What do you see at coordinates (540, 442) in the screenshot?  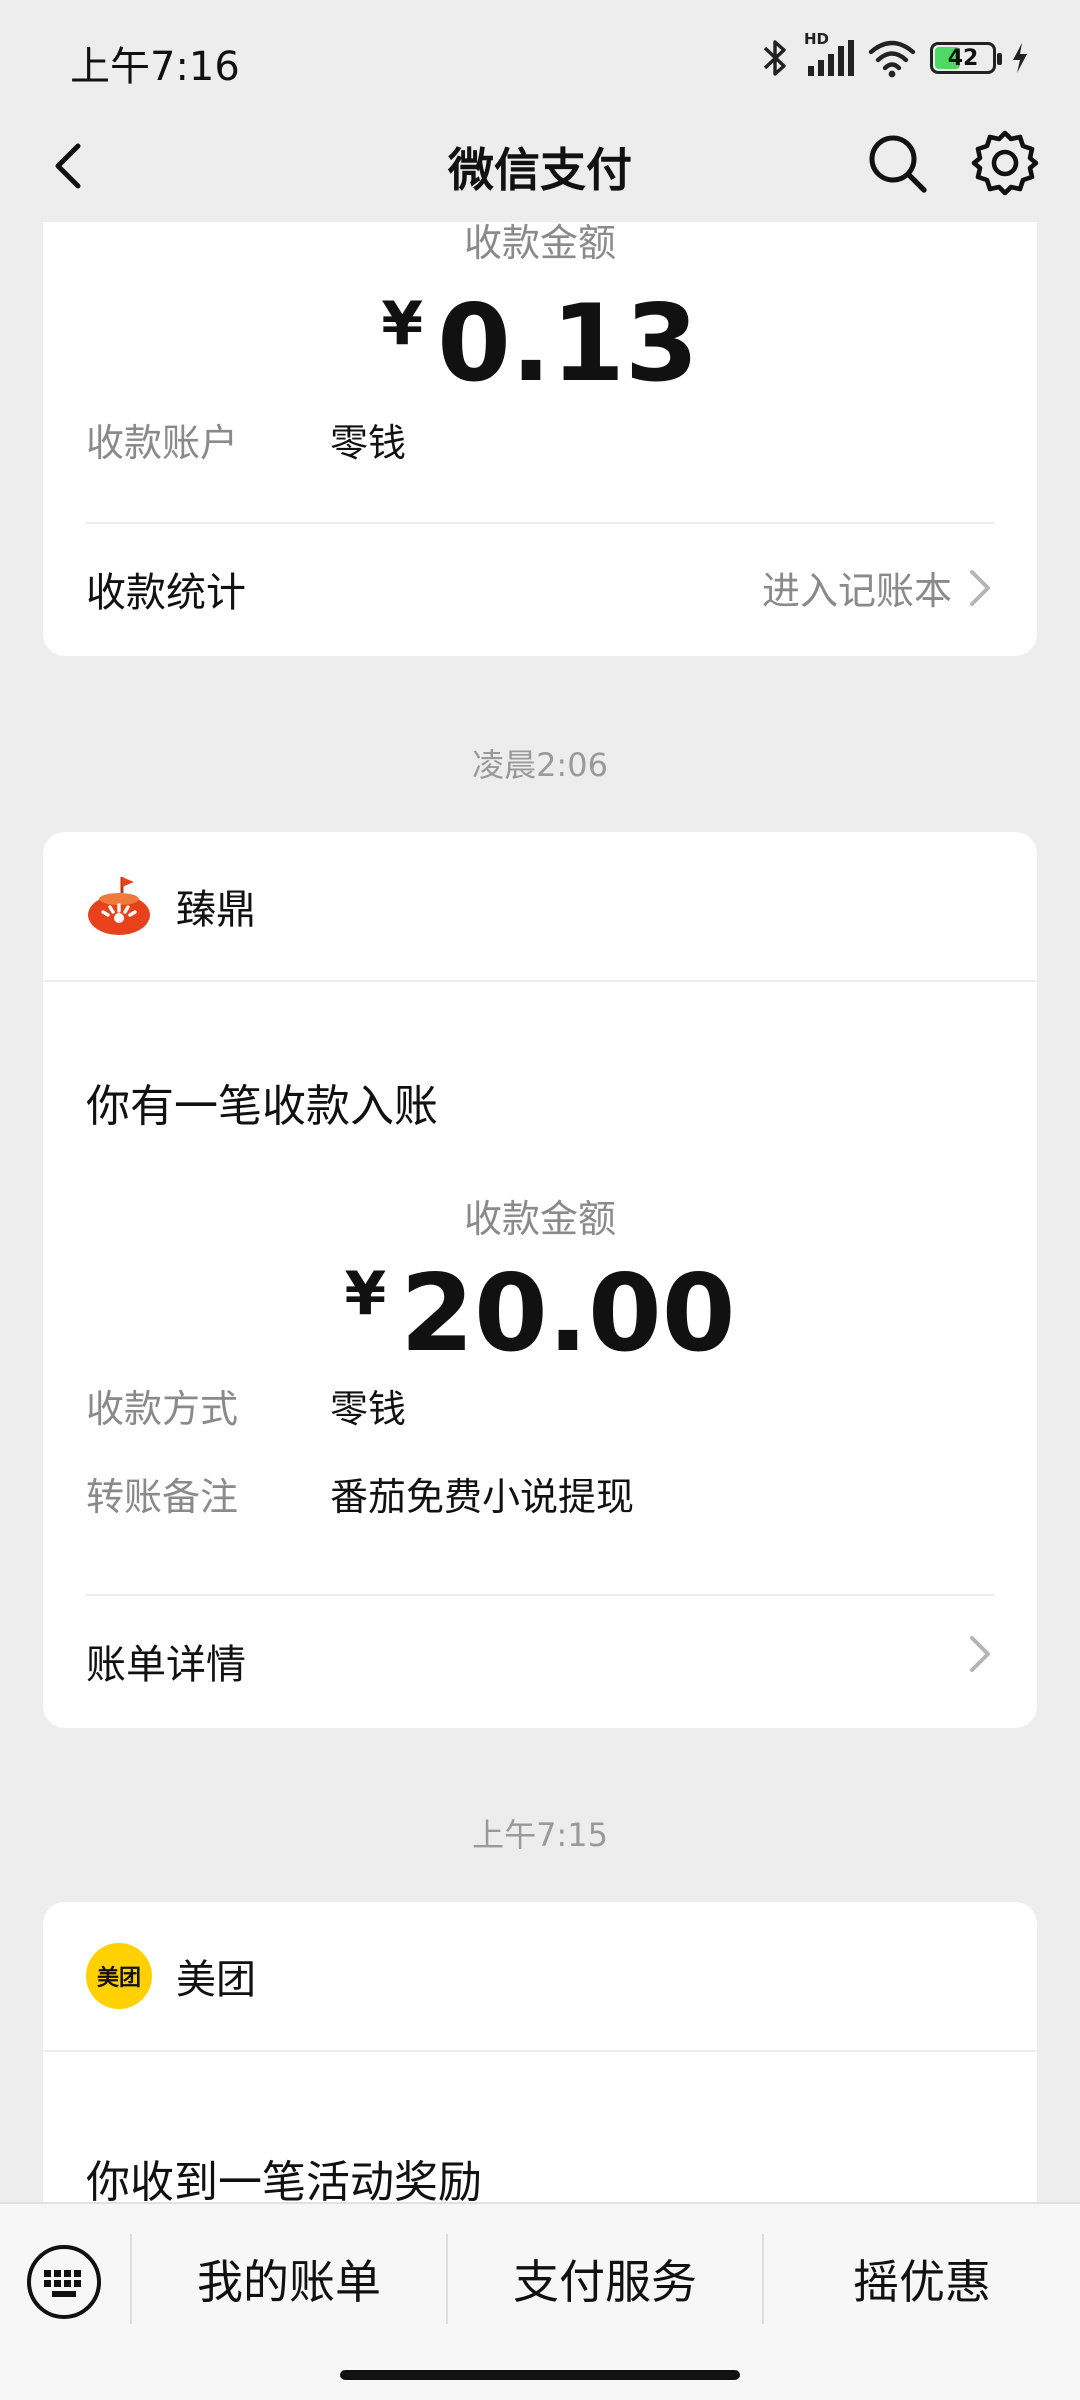 I see `detail-row: 收款账户 零钱` at bounding box center [540, 442].